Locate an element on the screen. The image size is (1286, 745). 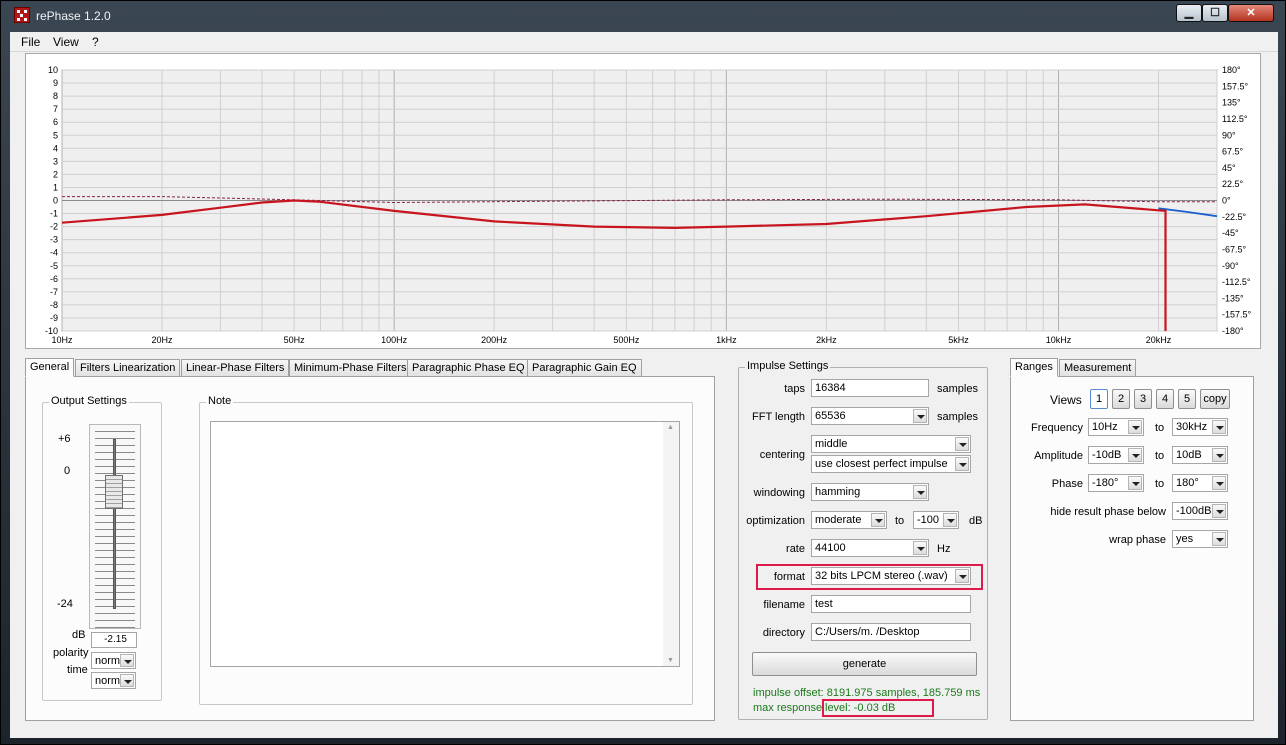
amplitude-to-select: 10dB is located at coordinates (1200, 455).